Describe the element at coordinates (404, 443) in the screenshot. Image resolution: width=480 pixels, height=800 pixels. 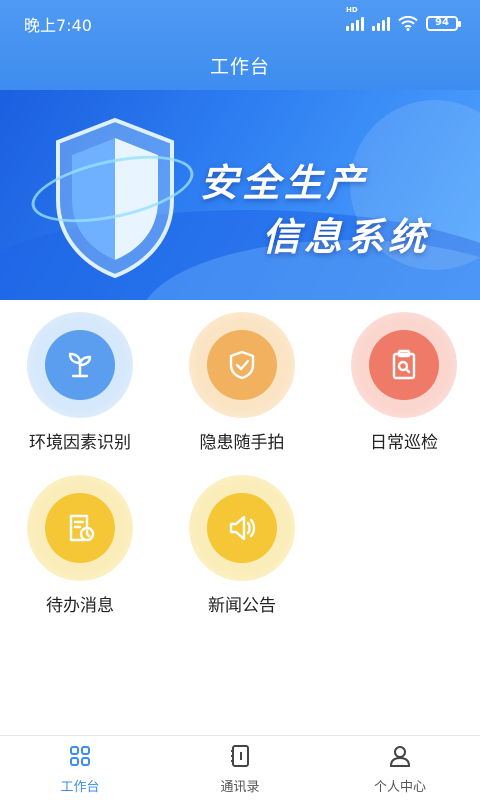
I see `tile-label: 日常巡检` at that location.